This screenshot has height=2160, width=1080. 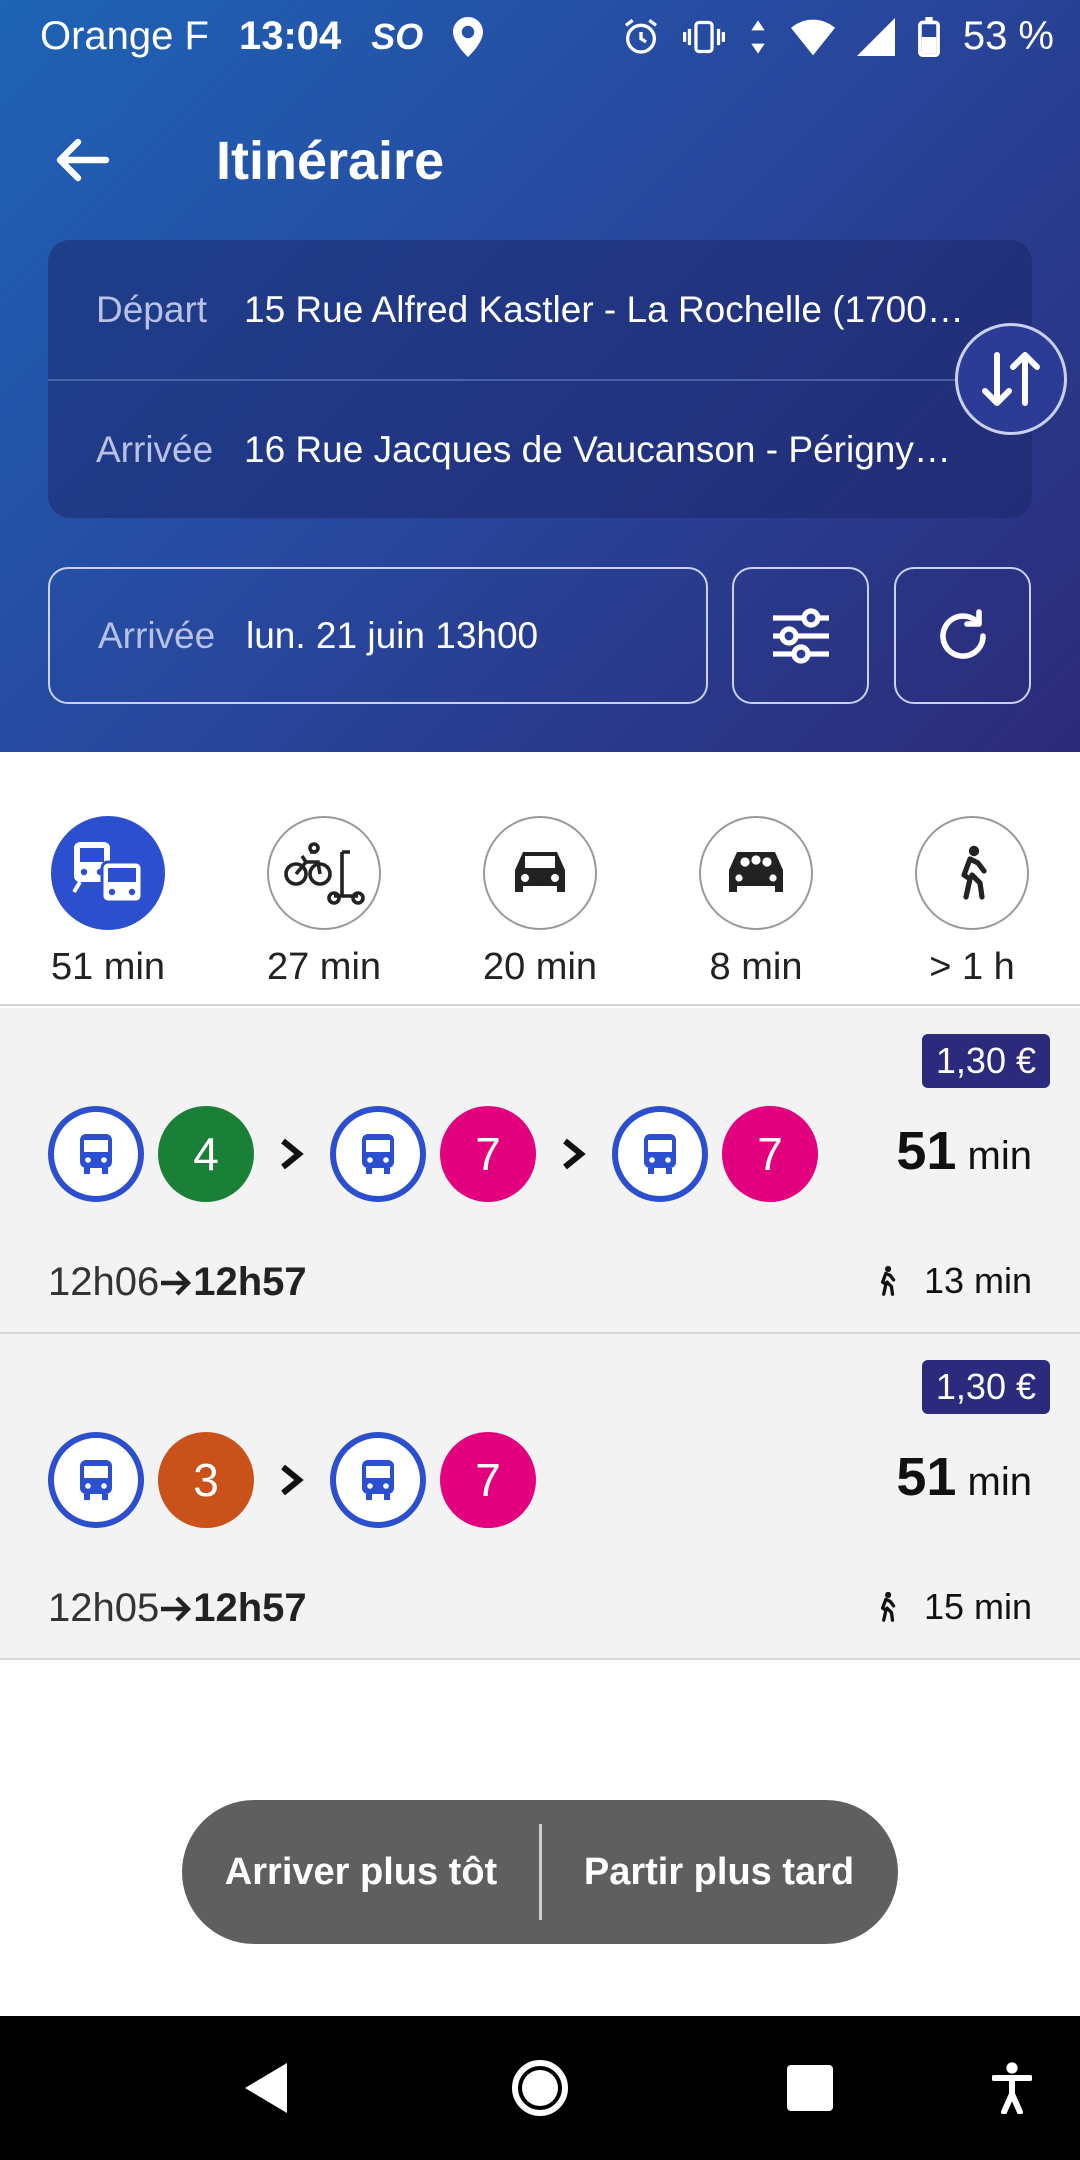 What do you see at coordinates (152, 309) in the screenshot?
I see `departure-label: Départ` at bounding box center [152, 309].